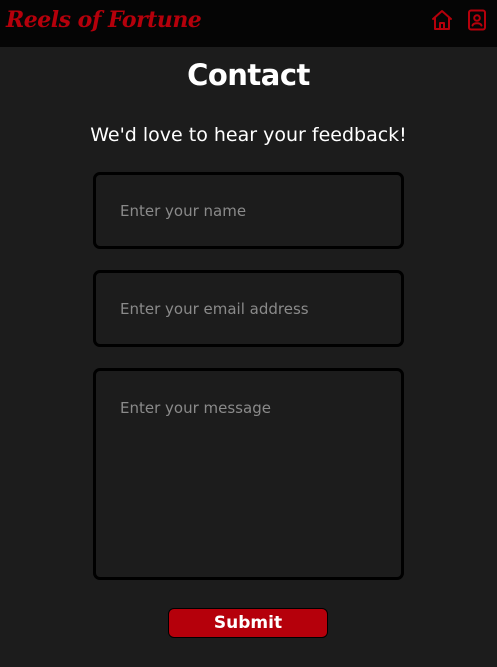 The width and height of the screenshot is (497, 667). What do you see at coordinates (104, 20) in the screenshot?
I see `brand-logo: Reels of Fortune` at bounding box center [104, 20].